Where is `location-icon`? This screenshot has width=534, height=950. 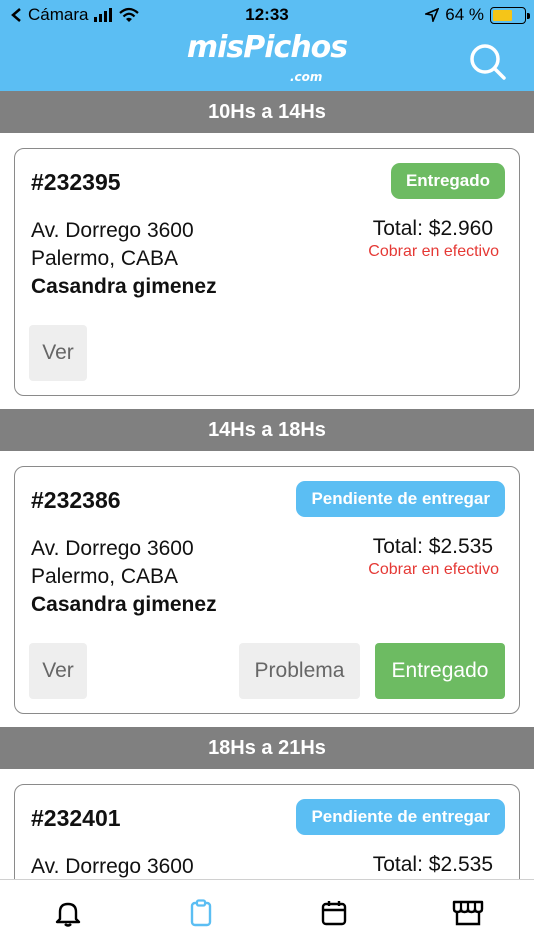
location-icon is located at coordinates (432, 15).